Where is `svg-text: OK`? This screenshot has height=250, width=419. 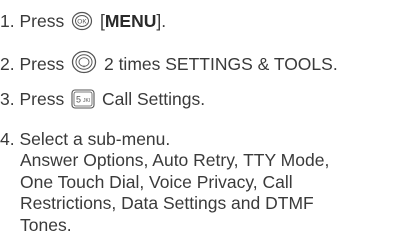 svg-text: OK is located at coordinates (82, 22).